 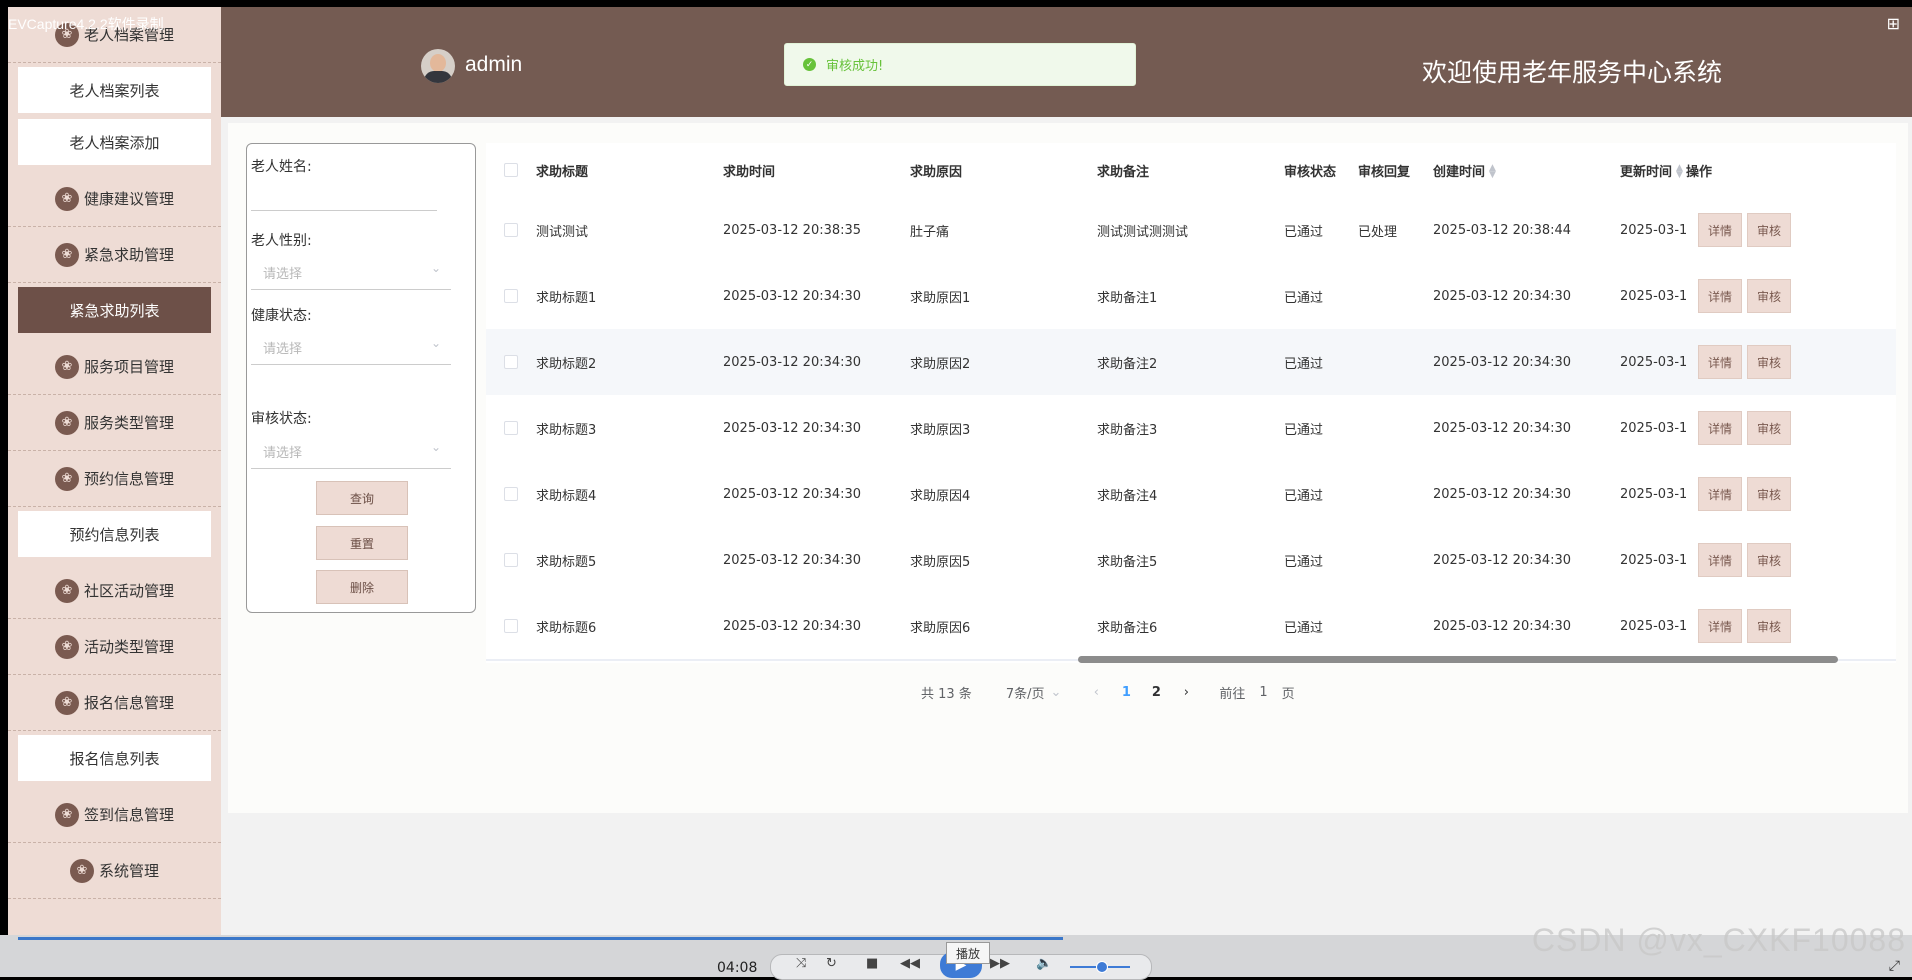 What do you see at coordinates (114, 534) in the screenshot?
I see `sidebar-sub-item-9: 预约信息列表` at bounding box center [114, 534].